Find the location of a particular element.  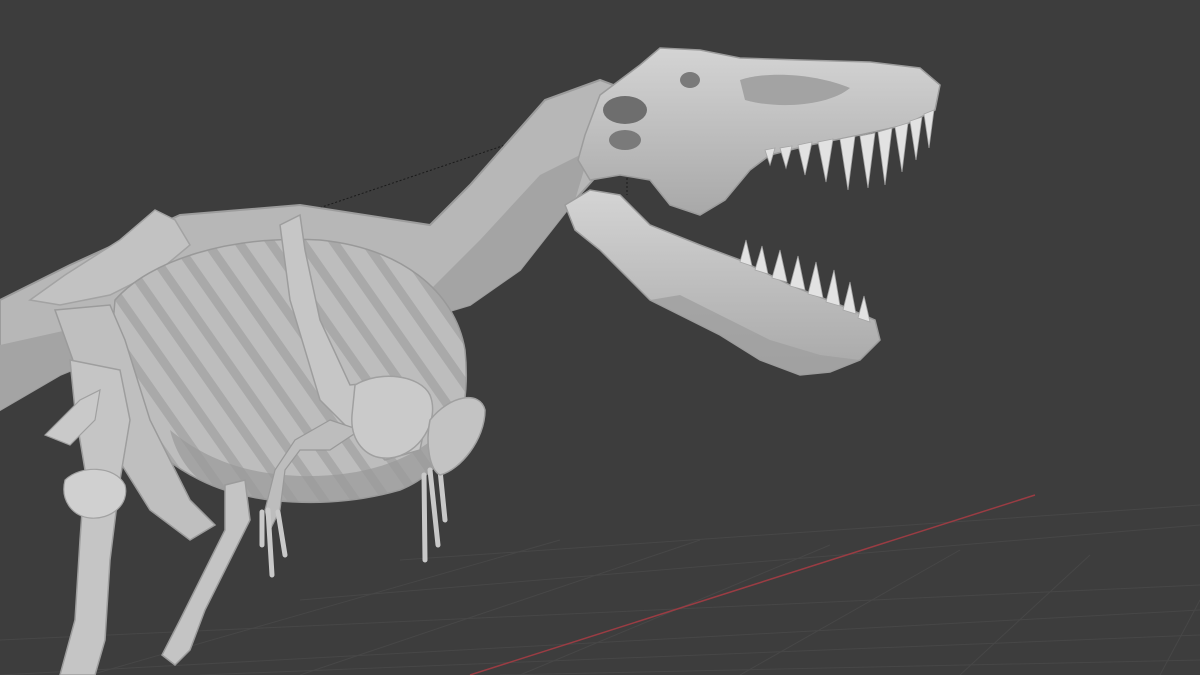

skull-fenestra is located at coordinates (625, 110).